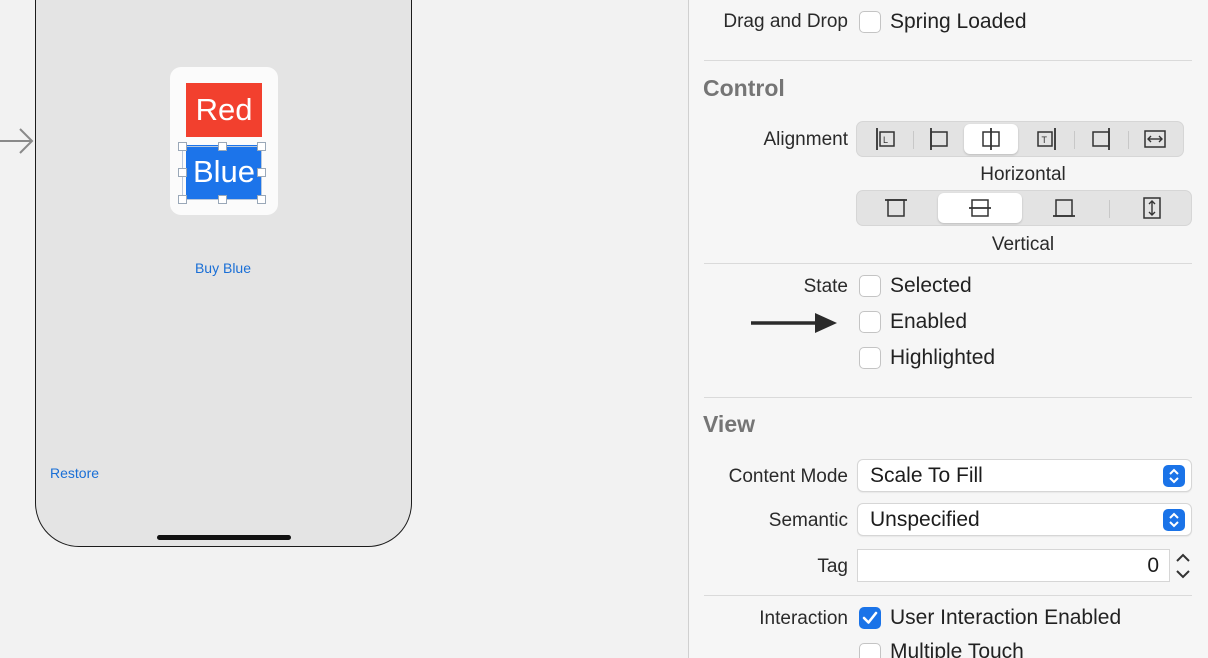  Describe the element at coordinates (931, 285) in the screenshot. I see `selected-label: Selected` at that location.